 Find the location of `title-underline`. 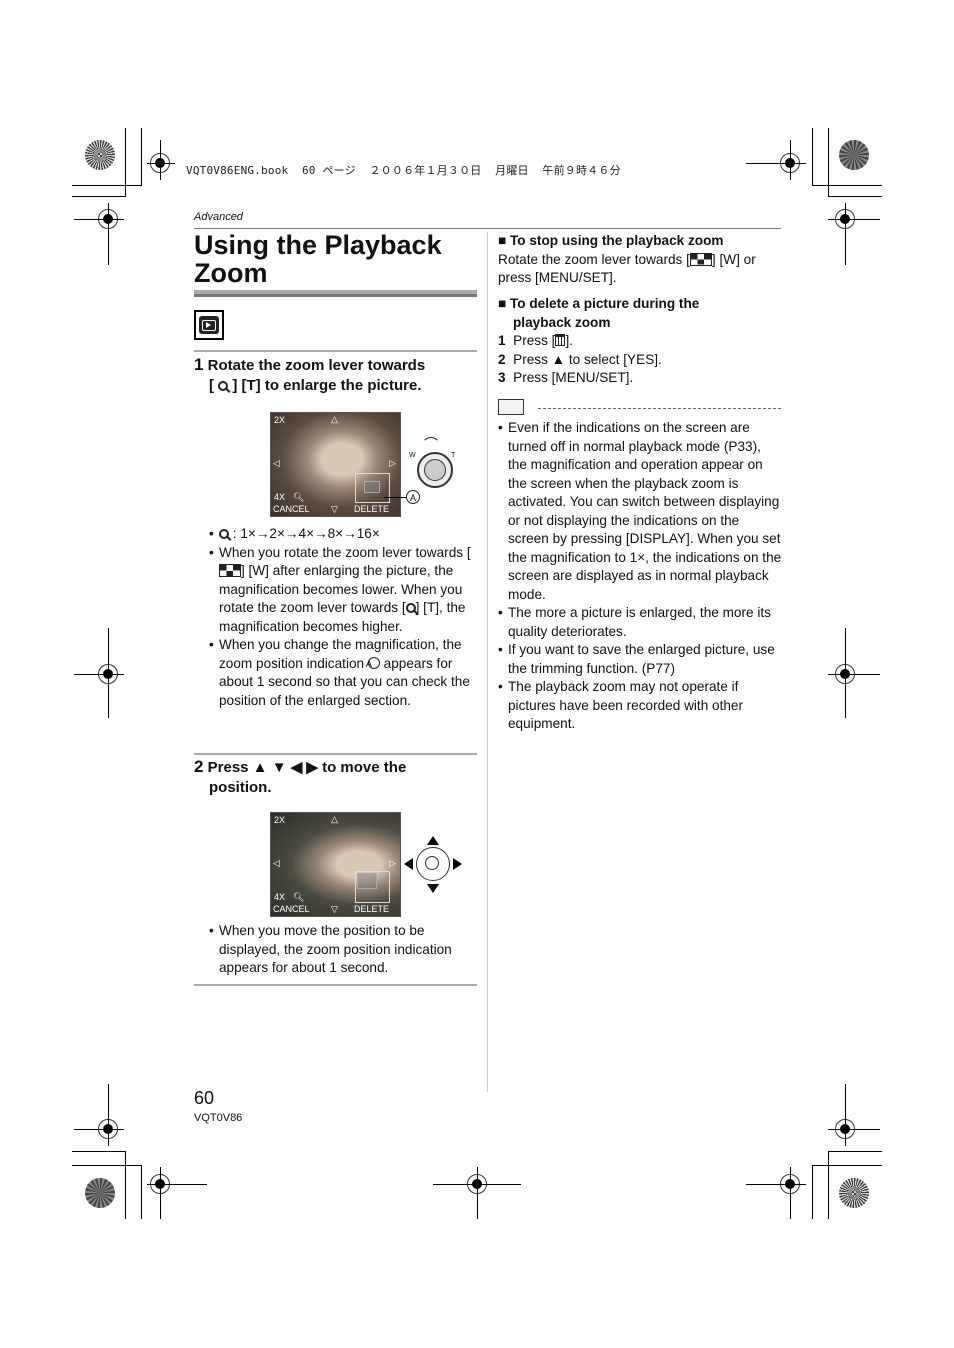

title-underline is located at coordinates (335, 293).